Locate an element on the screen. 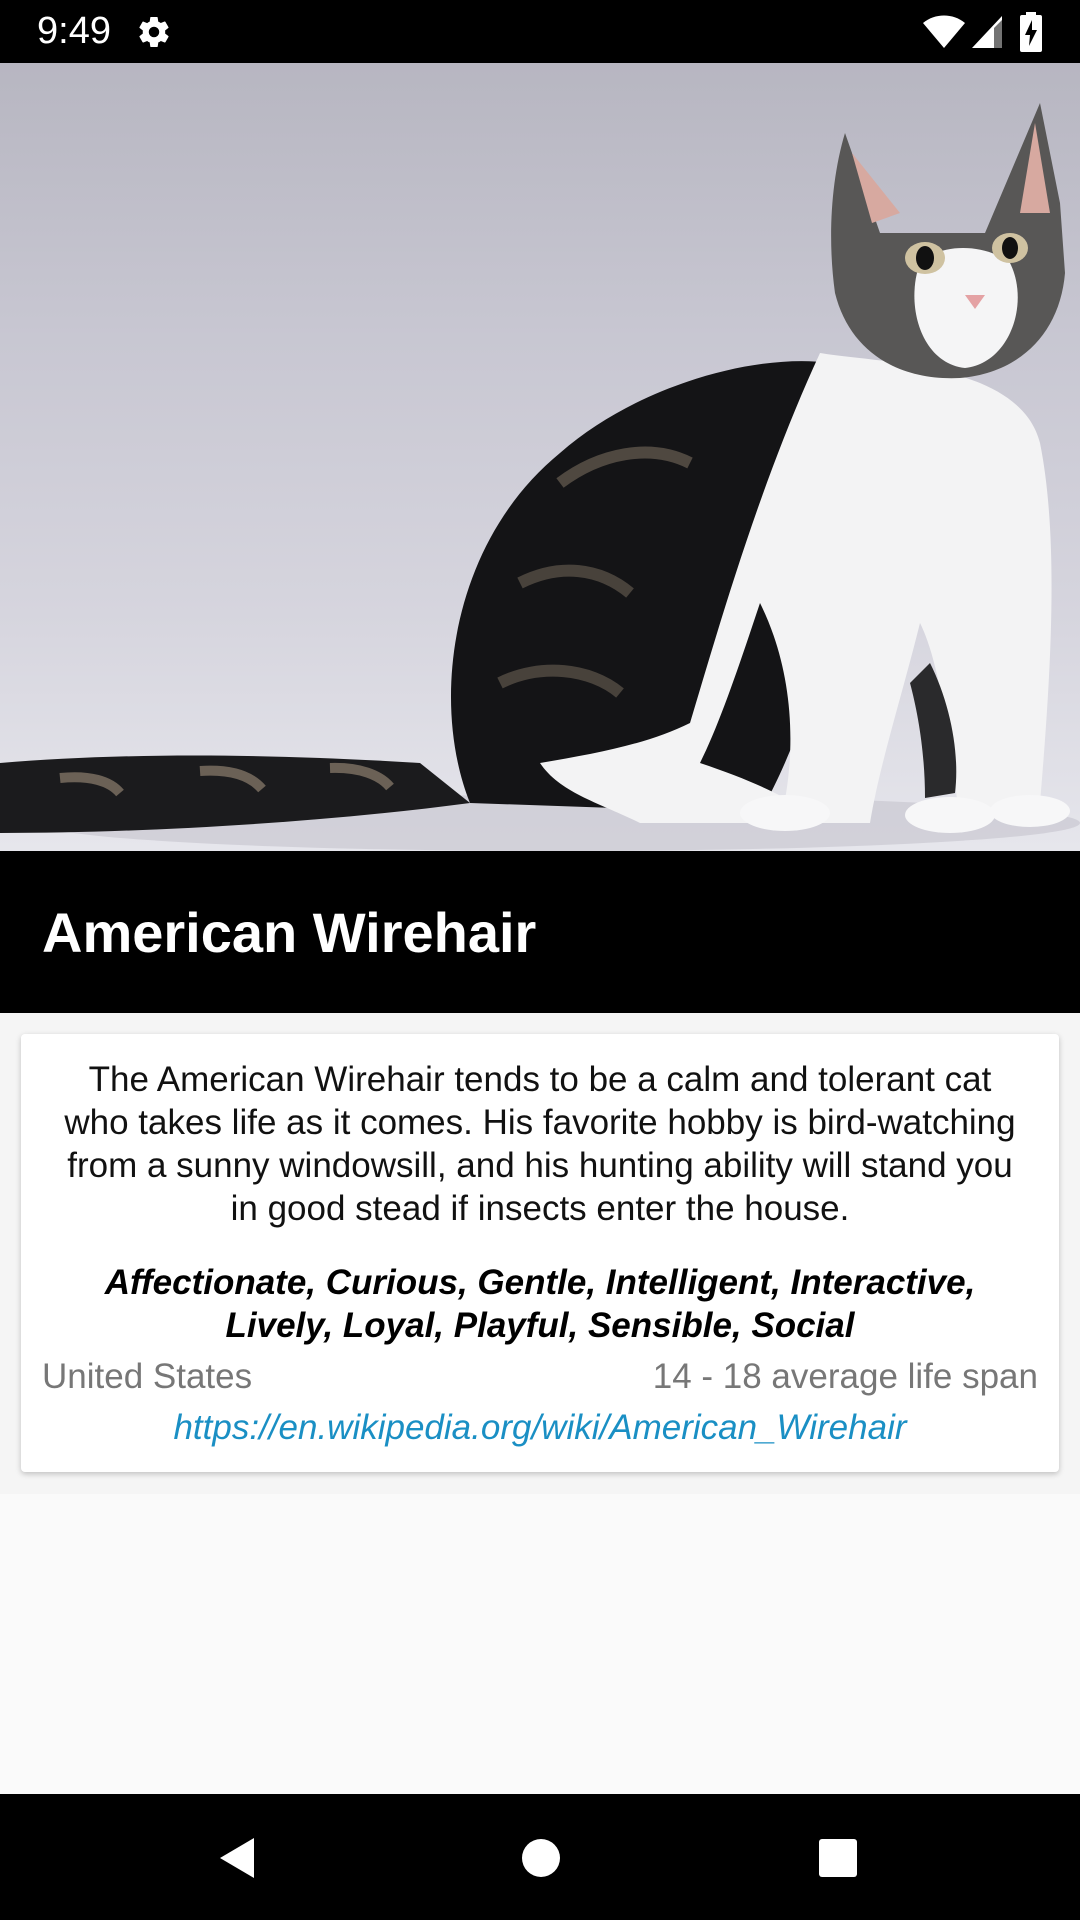 This screenshot has height=1920, width=1080. back-icon is located at coordinates (238, 1858).